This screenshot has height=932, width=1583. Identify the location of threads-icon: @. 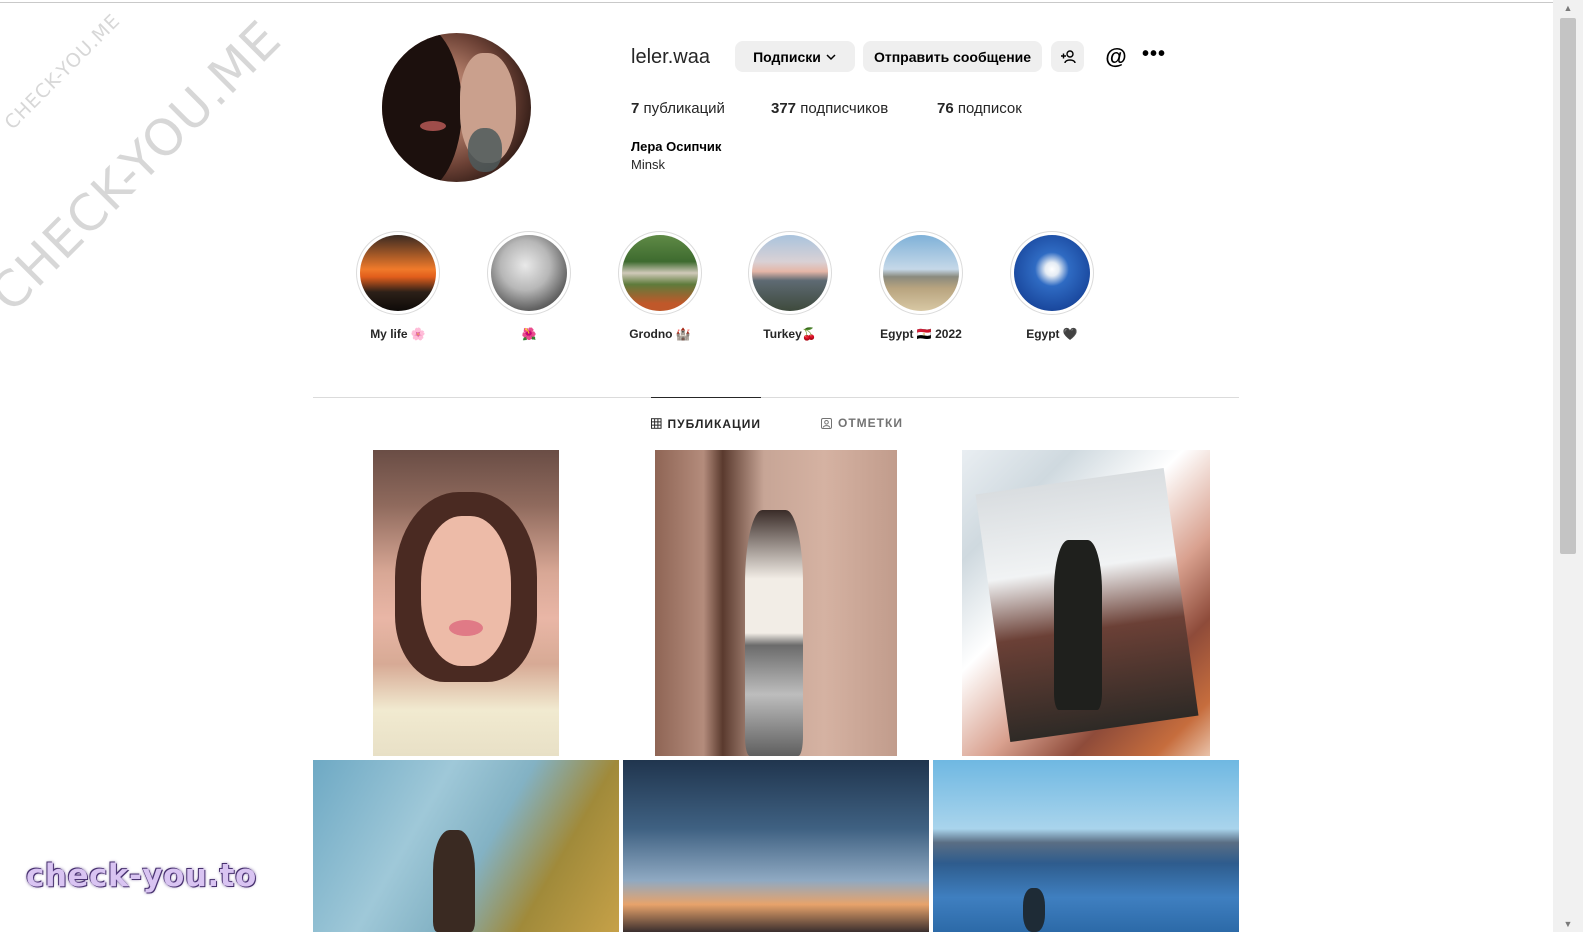
(1116, 57).